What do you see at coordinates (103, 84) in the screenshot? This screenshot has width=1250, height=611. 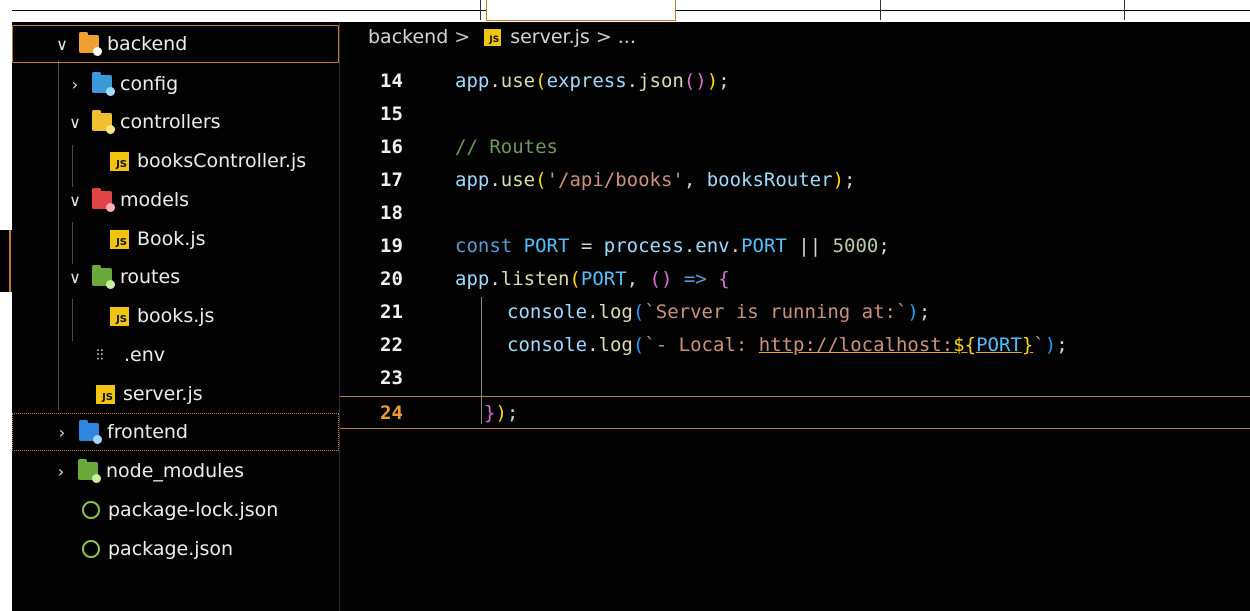 I see `folder-config-icon` at bounding box center [103, 84].